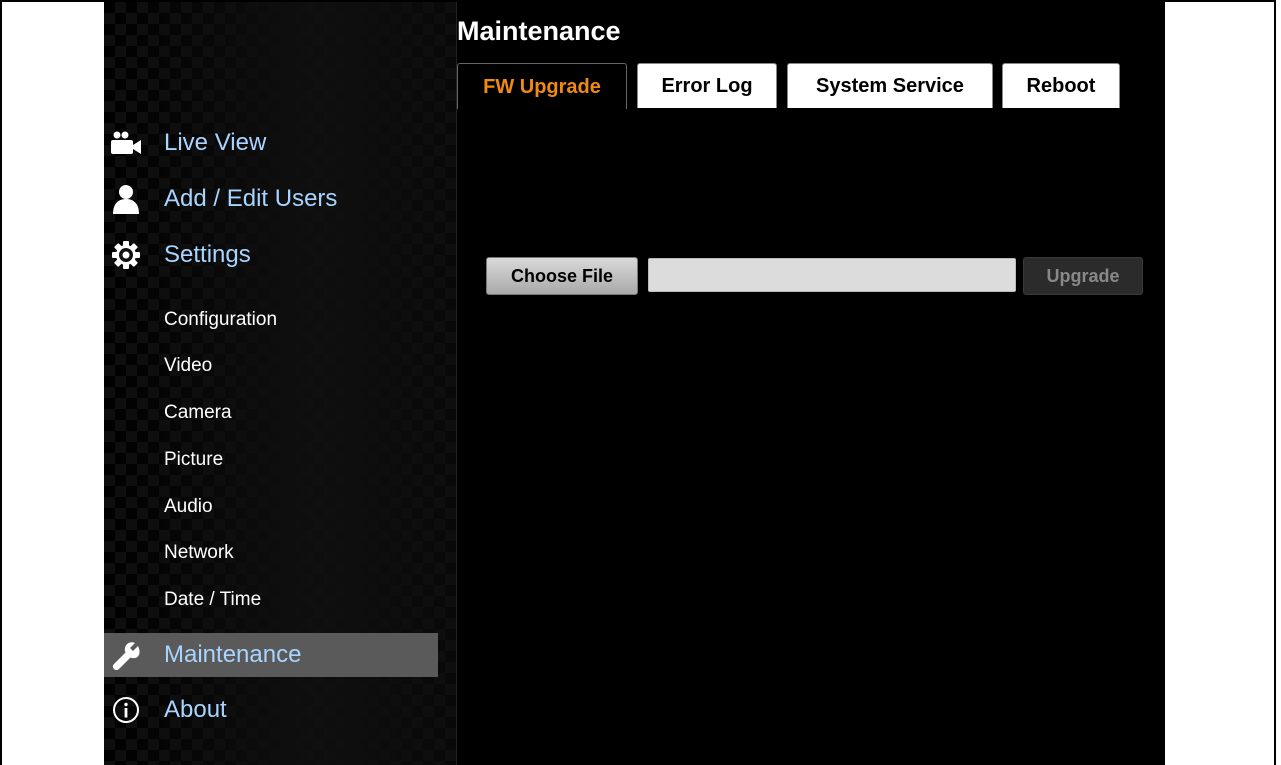 The height and width of the screenshot is (765, 1281). Describe the element at coordinates (539, 31) in the screenshot. I see `page-title: Maintenance` at that location.